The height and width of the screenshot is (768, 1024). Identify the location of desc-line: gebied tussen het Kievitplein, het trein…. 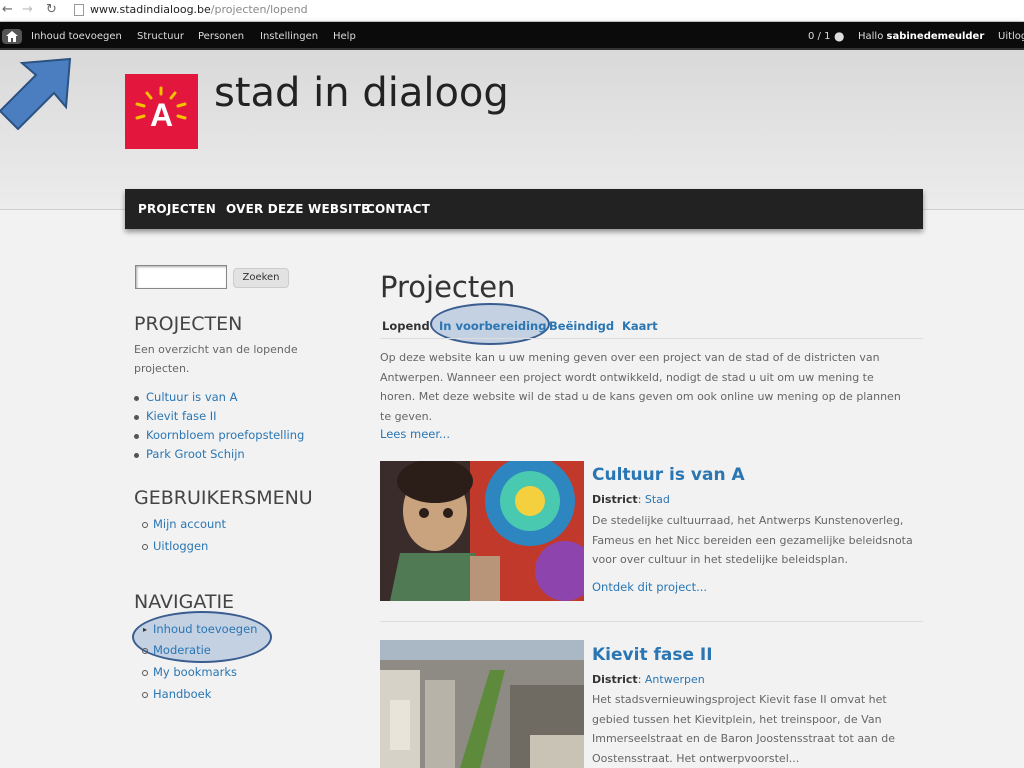
(737, 719).